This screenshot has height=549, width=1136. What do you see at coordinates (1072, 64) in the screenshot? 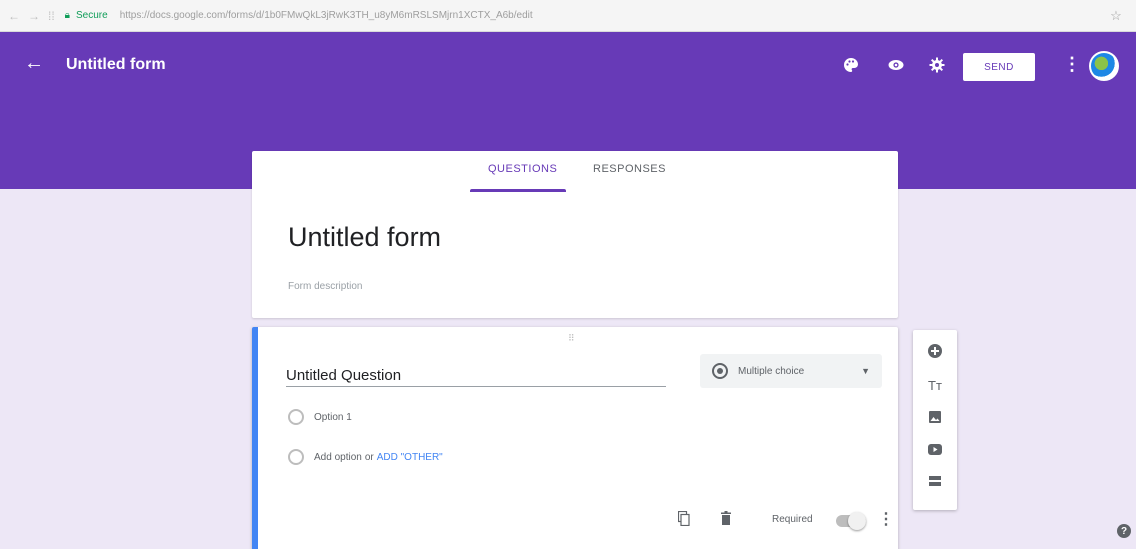
I see `more-vert-icon: ⋮` at bounding box center [1072, 64].